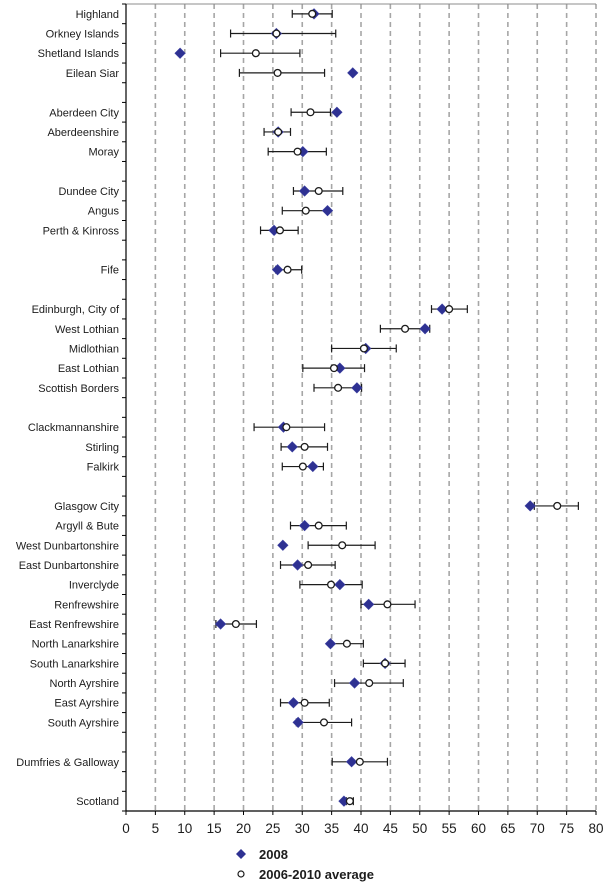 This screenshot has width=610, height=888. What do you see at coordinates (566, 828) in the screenshot?
I see `x-tick-label: 75` at bounding box center [566, 828].